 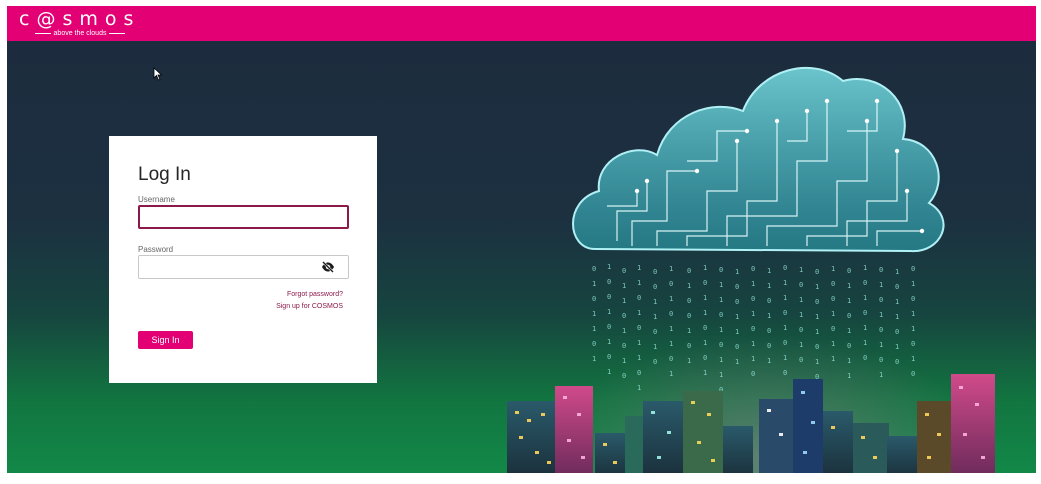 What do you see at coordinates (521, 23) in the screenshot?
I see `top-bar: c@smos above the clouds` at bounding box center [521, 23].